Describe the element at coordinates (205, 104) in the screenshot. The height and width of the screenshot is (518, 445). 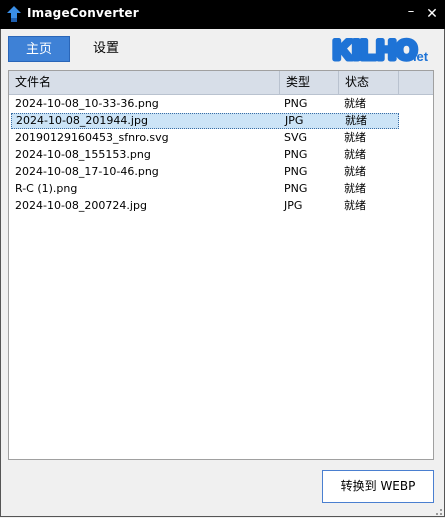
I see `table-row: 2024-10-08_10-33-36.png PNG 就绪` at that location.